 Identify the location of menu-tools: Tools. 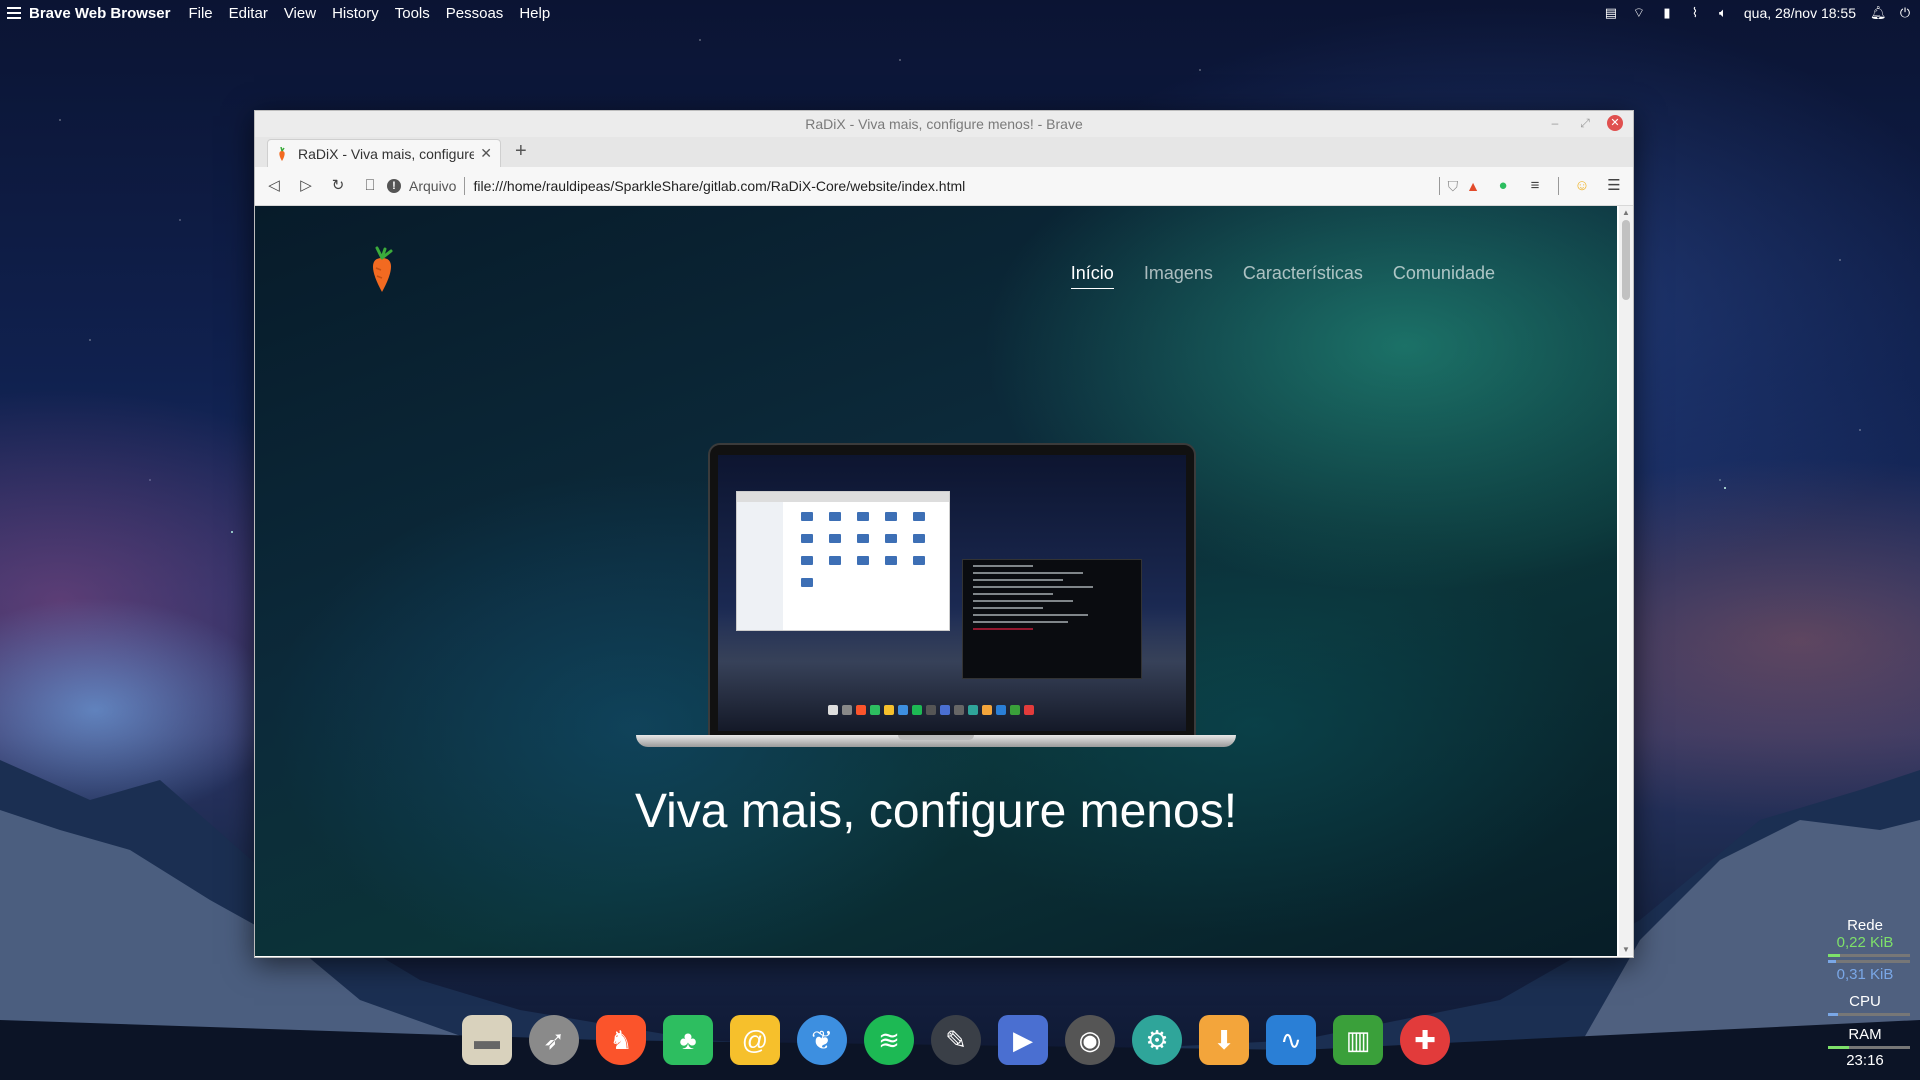
(412, 13).